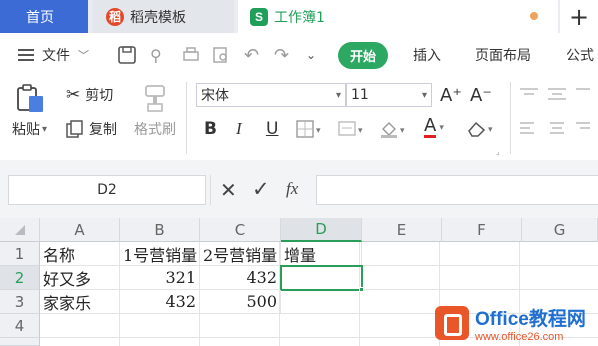 This screenshot has height=346, width=598. Describe the element at coordinates (127, 55) in the screenshot. I see `save-icon` at that location.